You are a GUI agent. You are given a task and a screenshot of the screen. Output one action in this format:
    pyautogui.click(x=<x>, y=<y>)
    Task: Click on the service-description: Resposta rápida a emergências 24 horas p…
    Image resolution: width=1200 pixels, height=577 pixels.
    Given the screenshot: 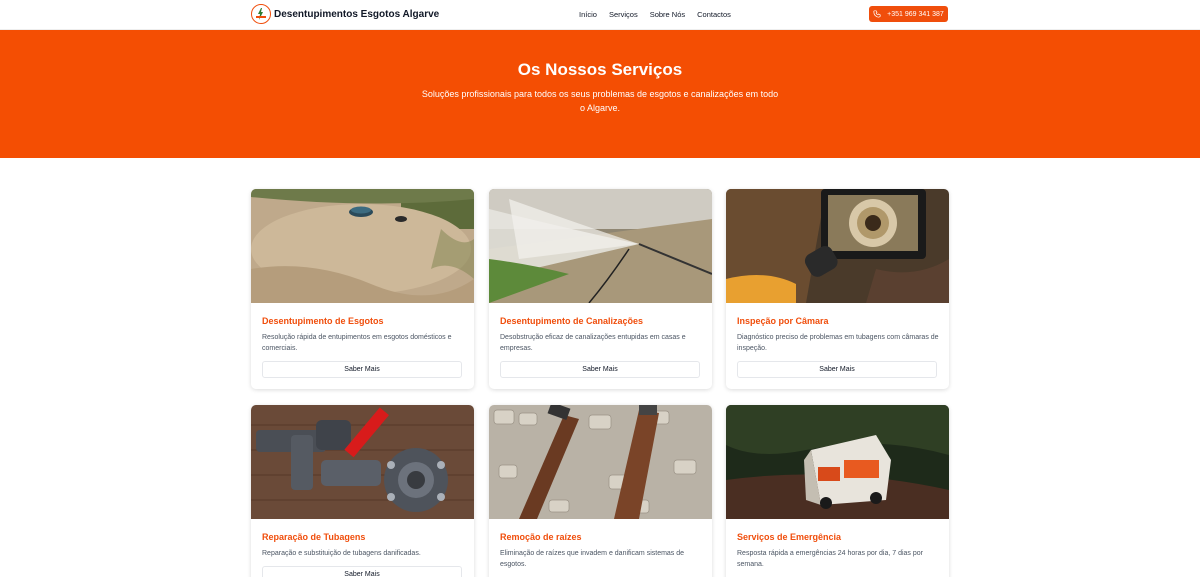 What is the action you would take?
    pyautogui.click(x=830, y=559)
    